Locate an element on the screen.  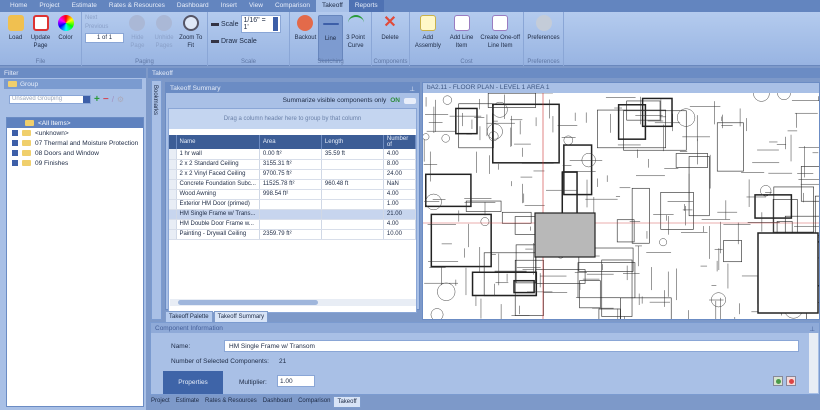
next-button: Next is located at coordinates (104, 18).